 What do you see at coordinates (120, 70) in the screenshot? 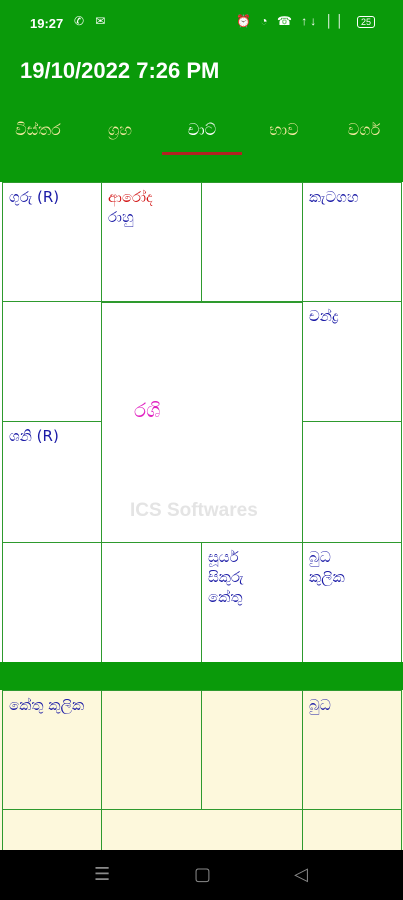
I see `page-title: 19/10/2022 7:26 PM` at bounding box center [120, 70].